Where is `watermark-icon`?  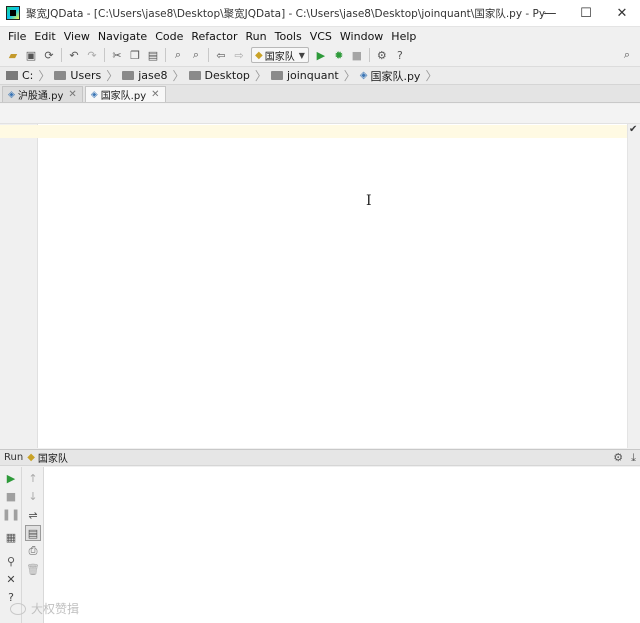
watermark-icon is located at coordinates (18, 608).